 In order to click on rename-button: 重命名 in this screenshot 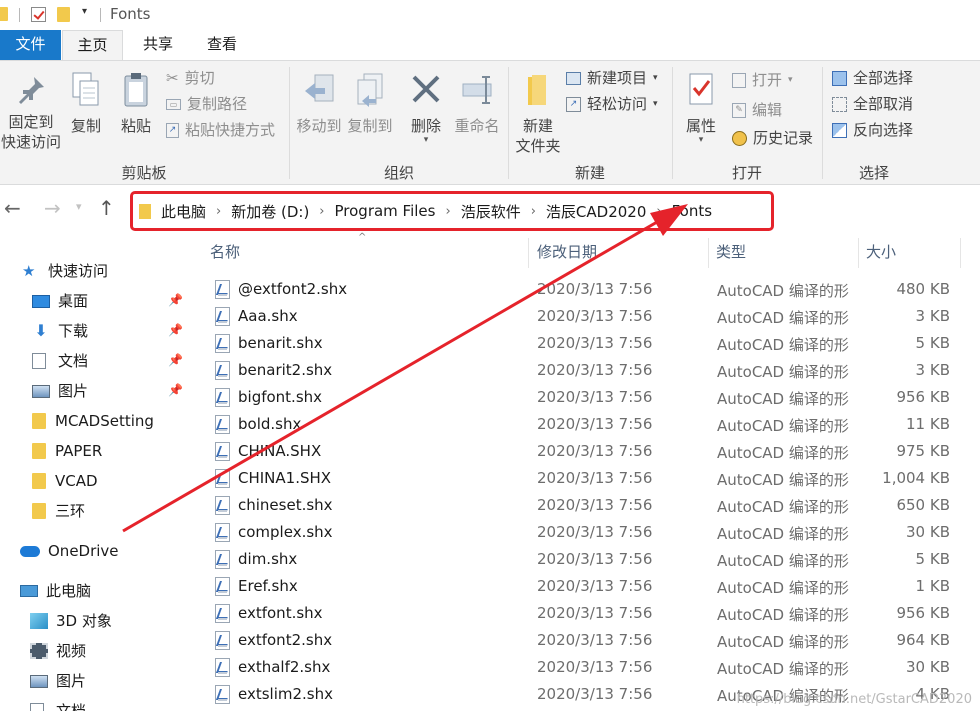, I will do `click(477, 103)`.